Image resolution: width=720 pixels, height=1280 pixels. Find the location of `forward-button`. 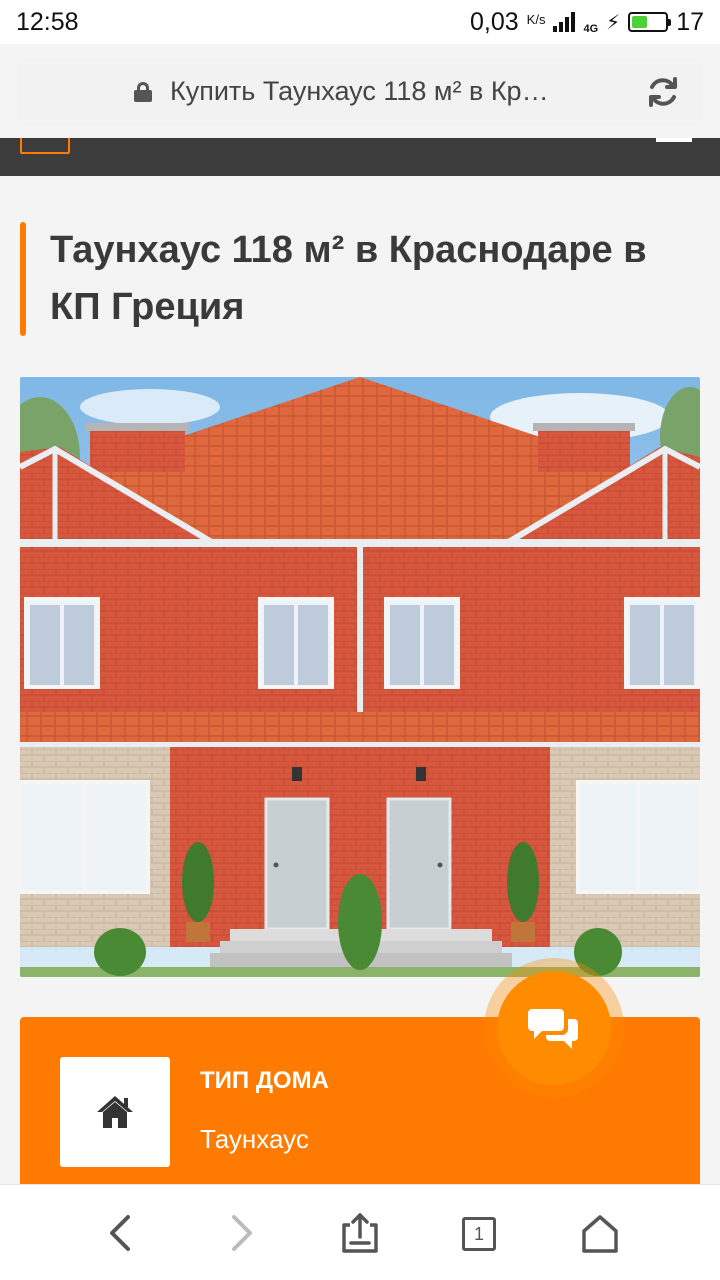

forward-button is located at coordinates (242, 1233).